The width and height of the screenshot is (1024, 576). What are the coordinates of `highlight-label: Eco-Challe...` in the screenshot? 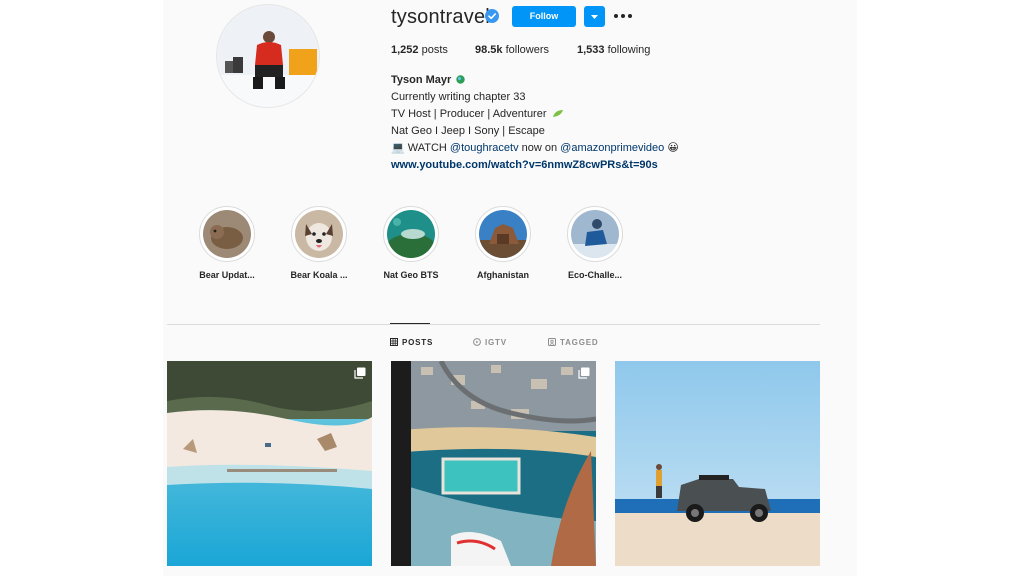 It's located at (594, 275).